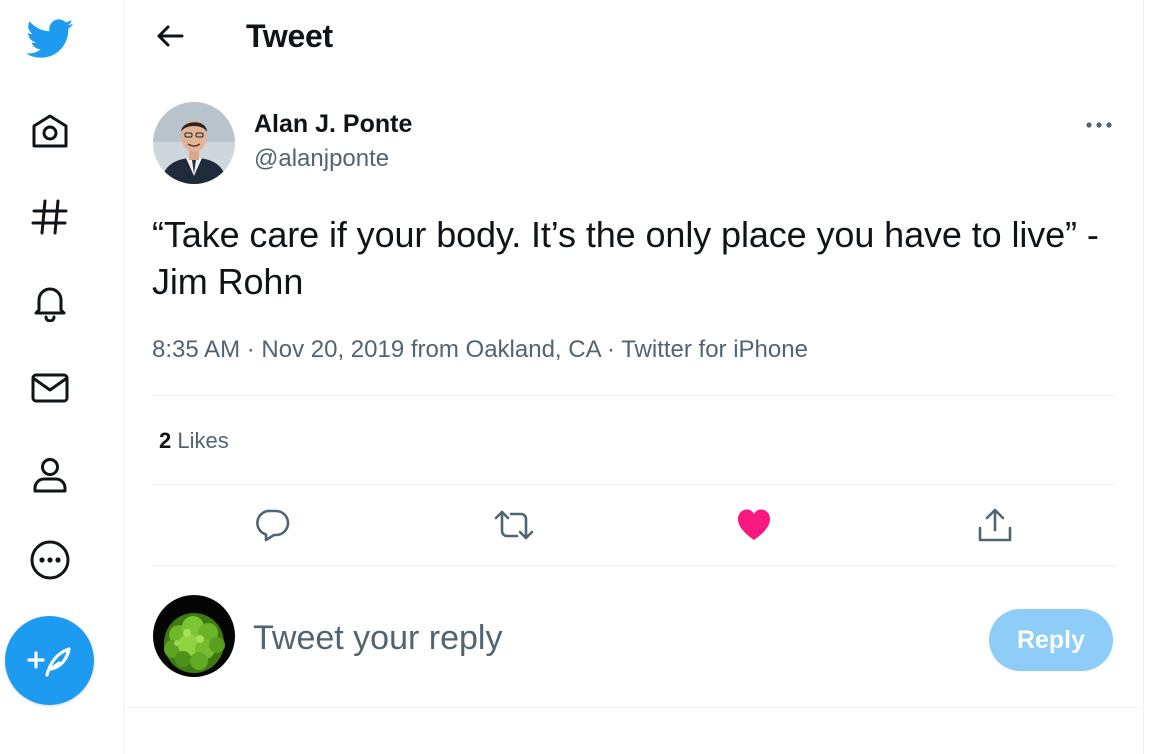  I want to click on compose-icon, so click(48, 661).